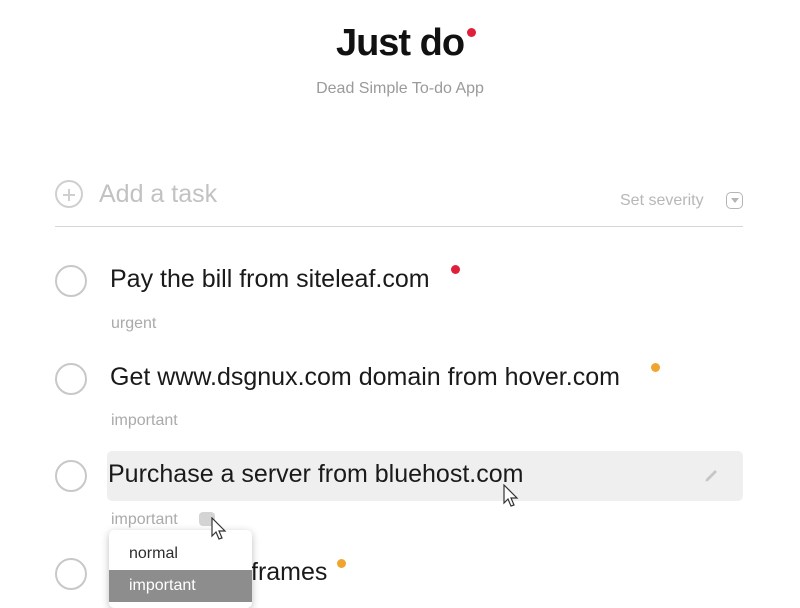  I want to click on add-task-input: Add a task, so click(158, 194).